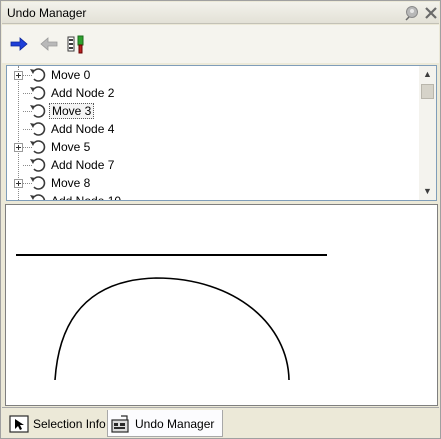 Image resolution: width=441 pixels, height=439 pixels. What do you see at coordinates (212, 196) in the screenshot?
I see `history-item-add-node-10: Add Node 10` at bounding box center [212, 196].